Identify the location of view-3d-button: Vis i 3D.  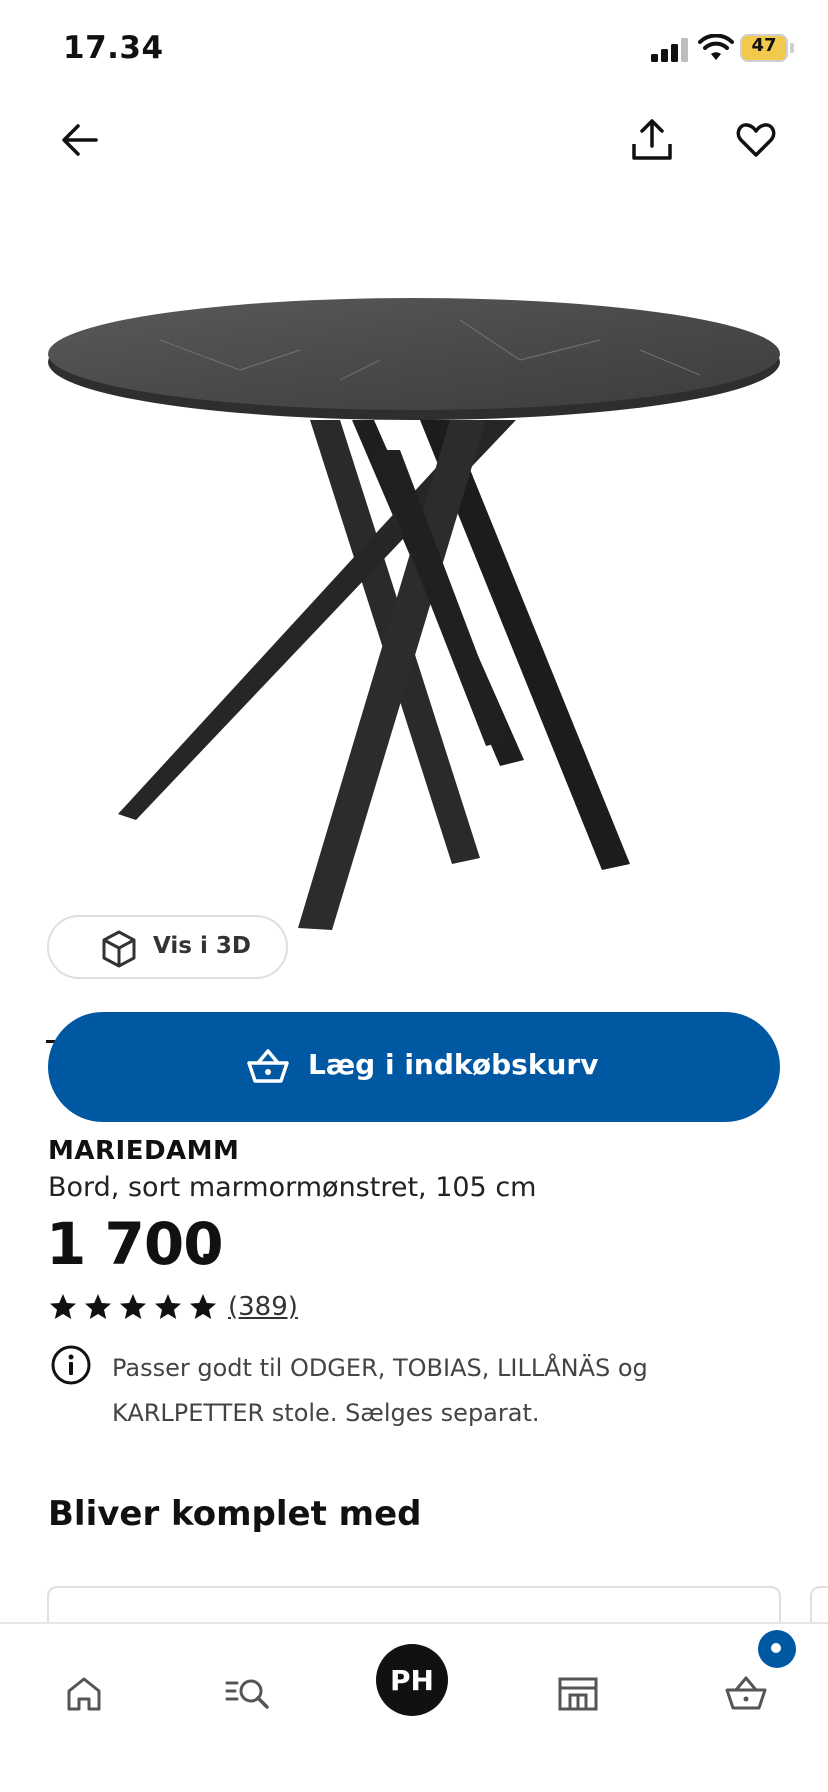
(167, 947).